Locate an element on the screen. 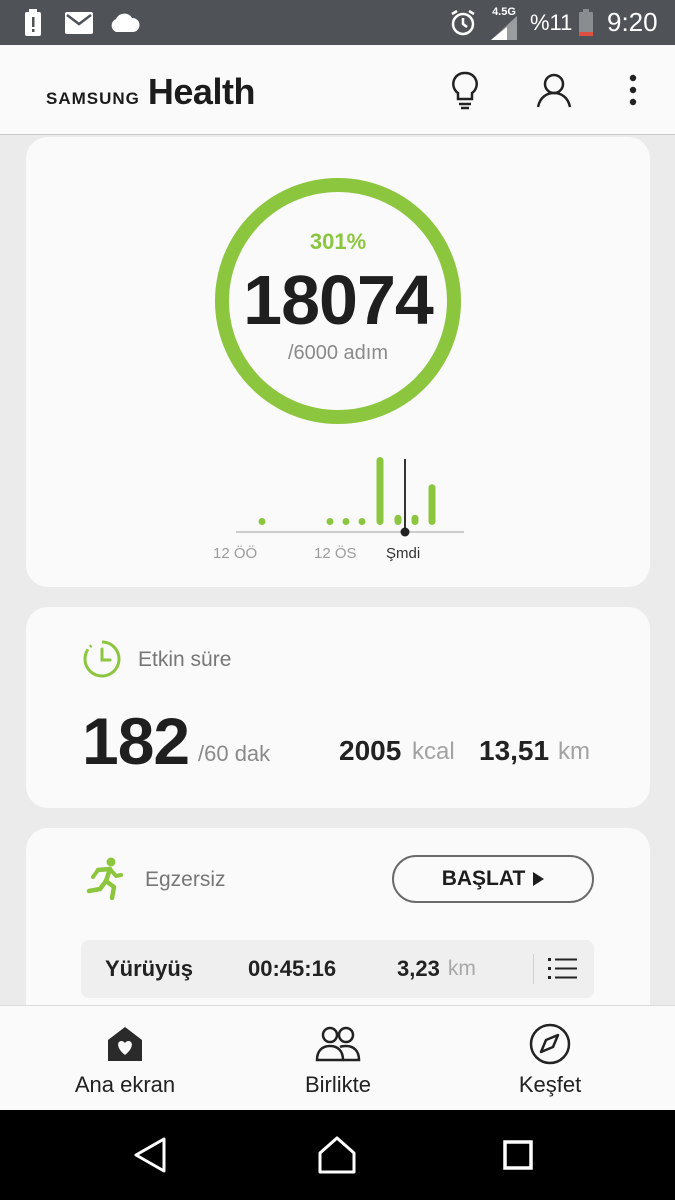 This screenshot has width=675, height=1200. battery-percent: %11 is located at coordinates (551, 22).